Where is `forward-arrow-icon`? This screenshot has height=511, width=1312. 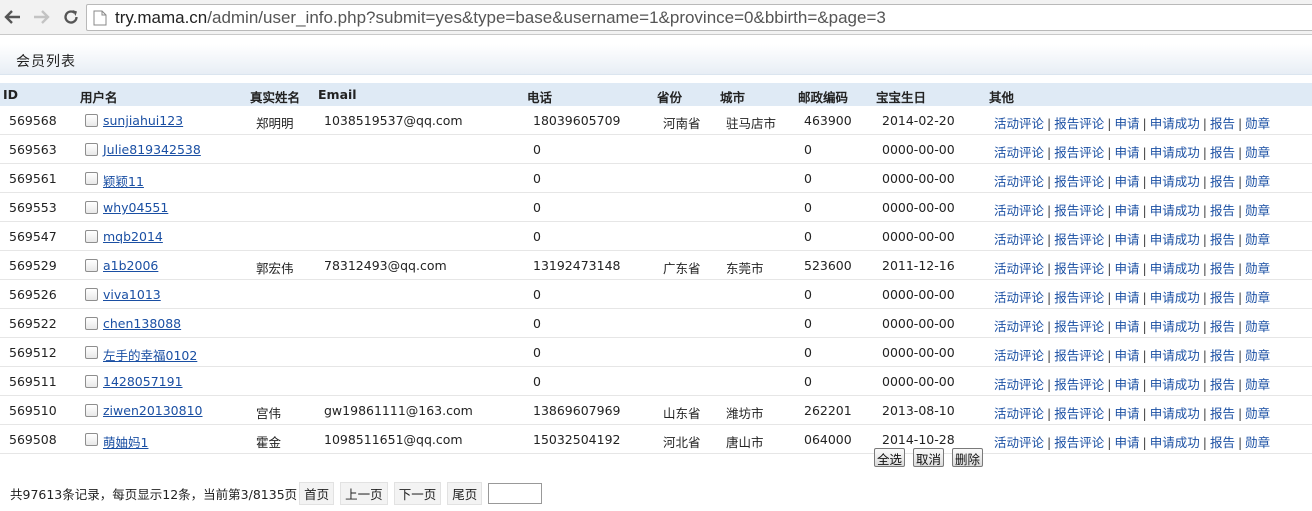
forward-arrow-icon is located at coordinates (41, 17).